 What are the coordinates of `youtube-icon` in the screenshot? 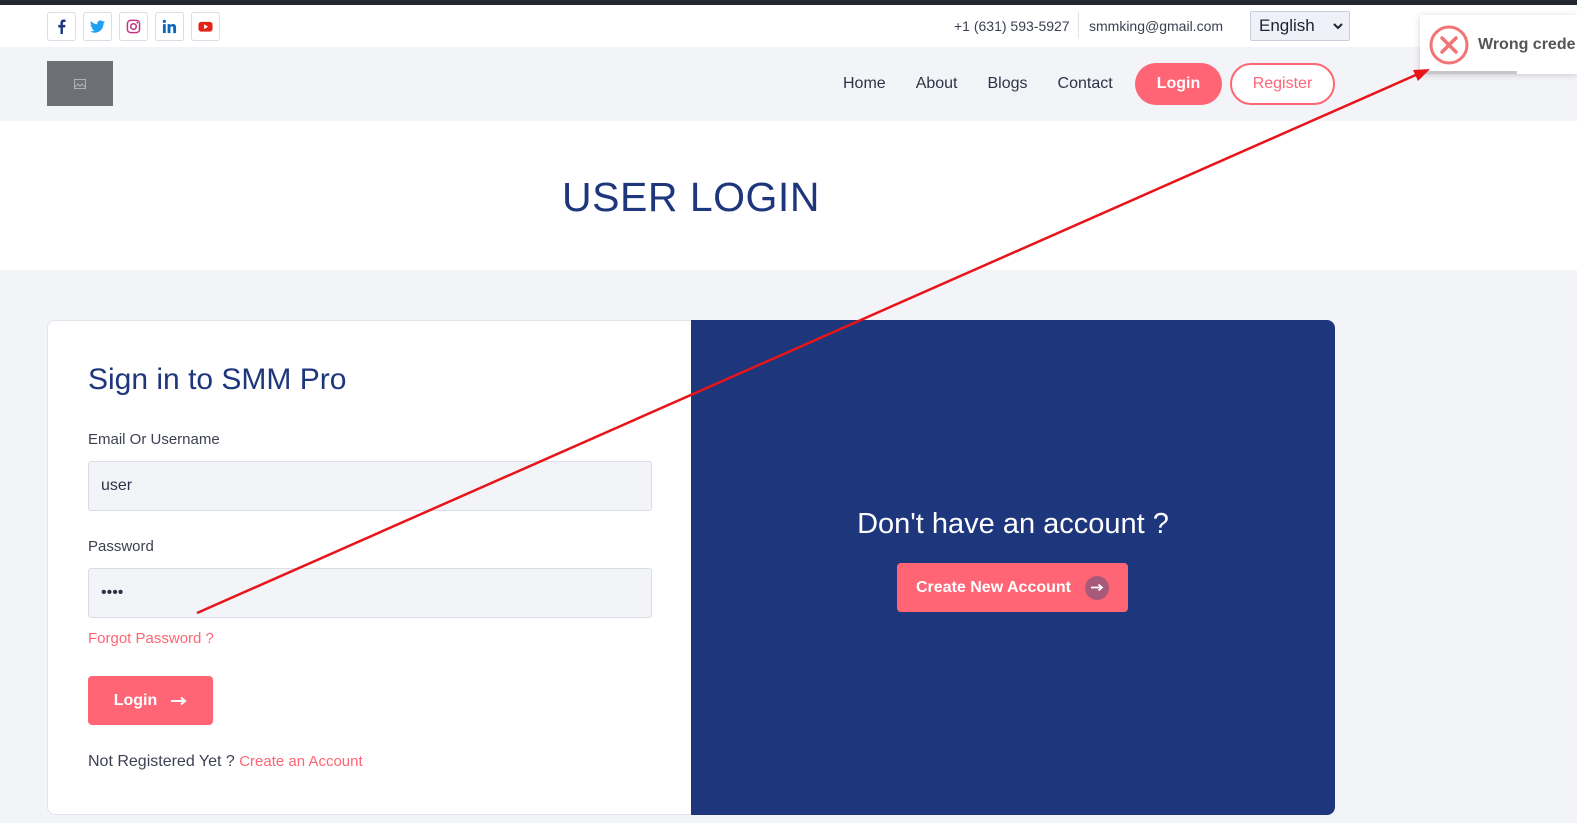 It's located at (205, 26).